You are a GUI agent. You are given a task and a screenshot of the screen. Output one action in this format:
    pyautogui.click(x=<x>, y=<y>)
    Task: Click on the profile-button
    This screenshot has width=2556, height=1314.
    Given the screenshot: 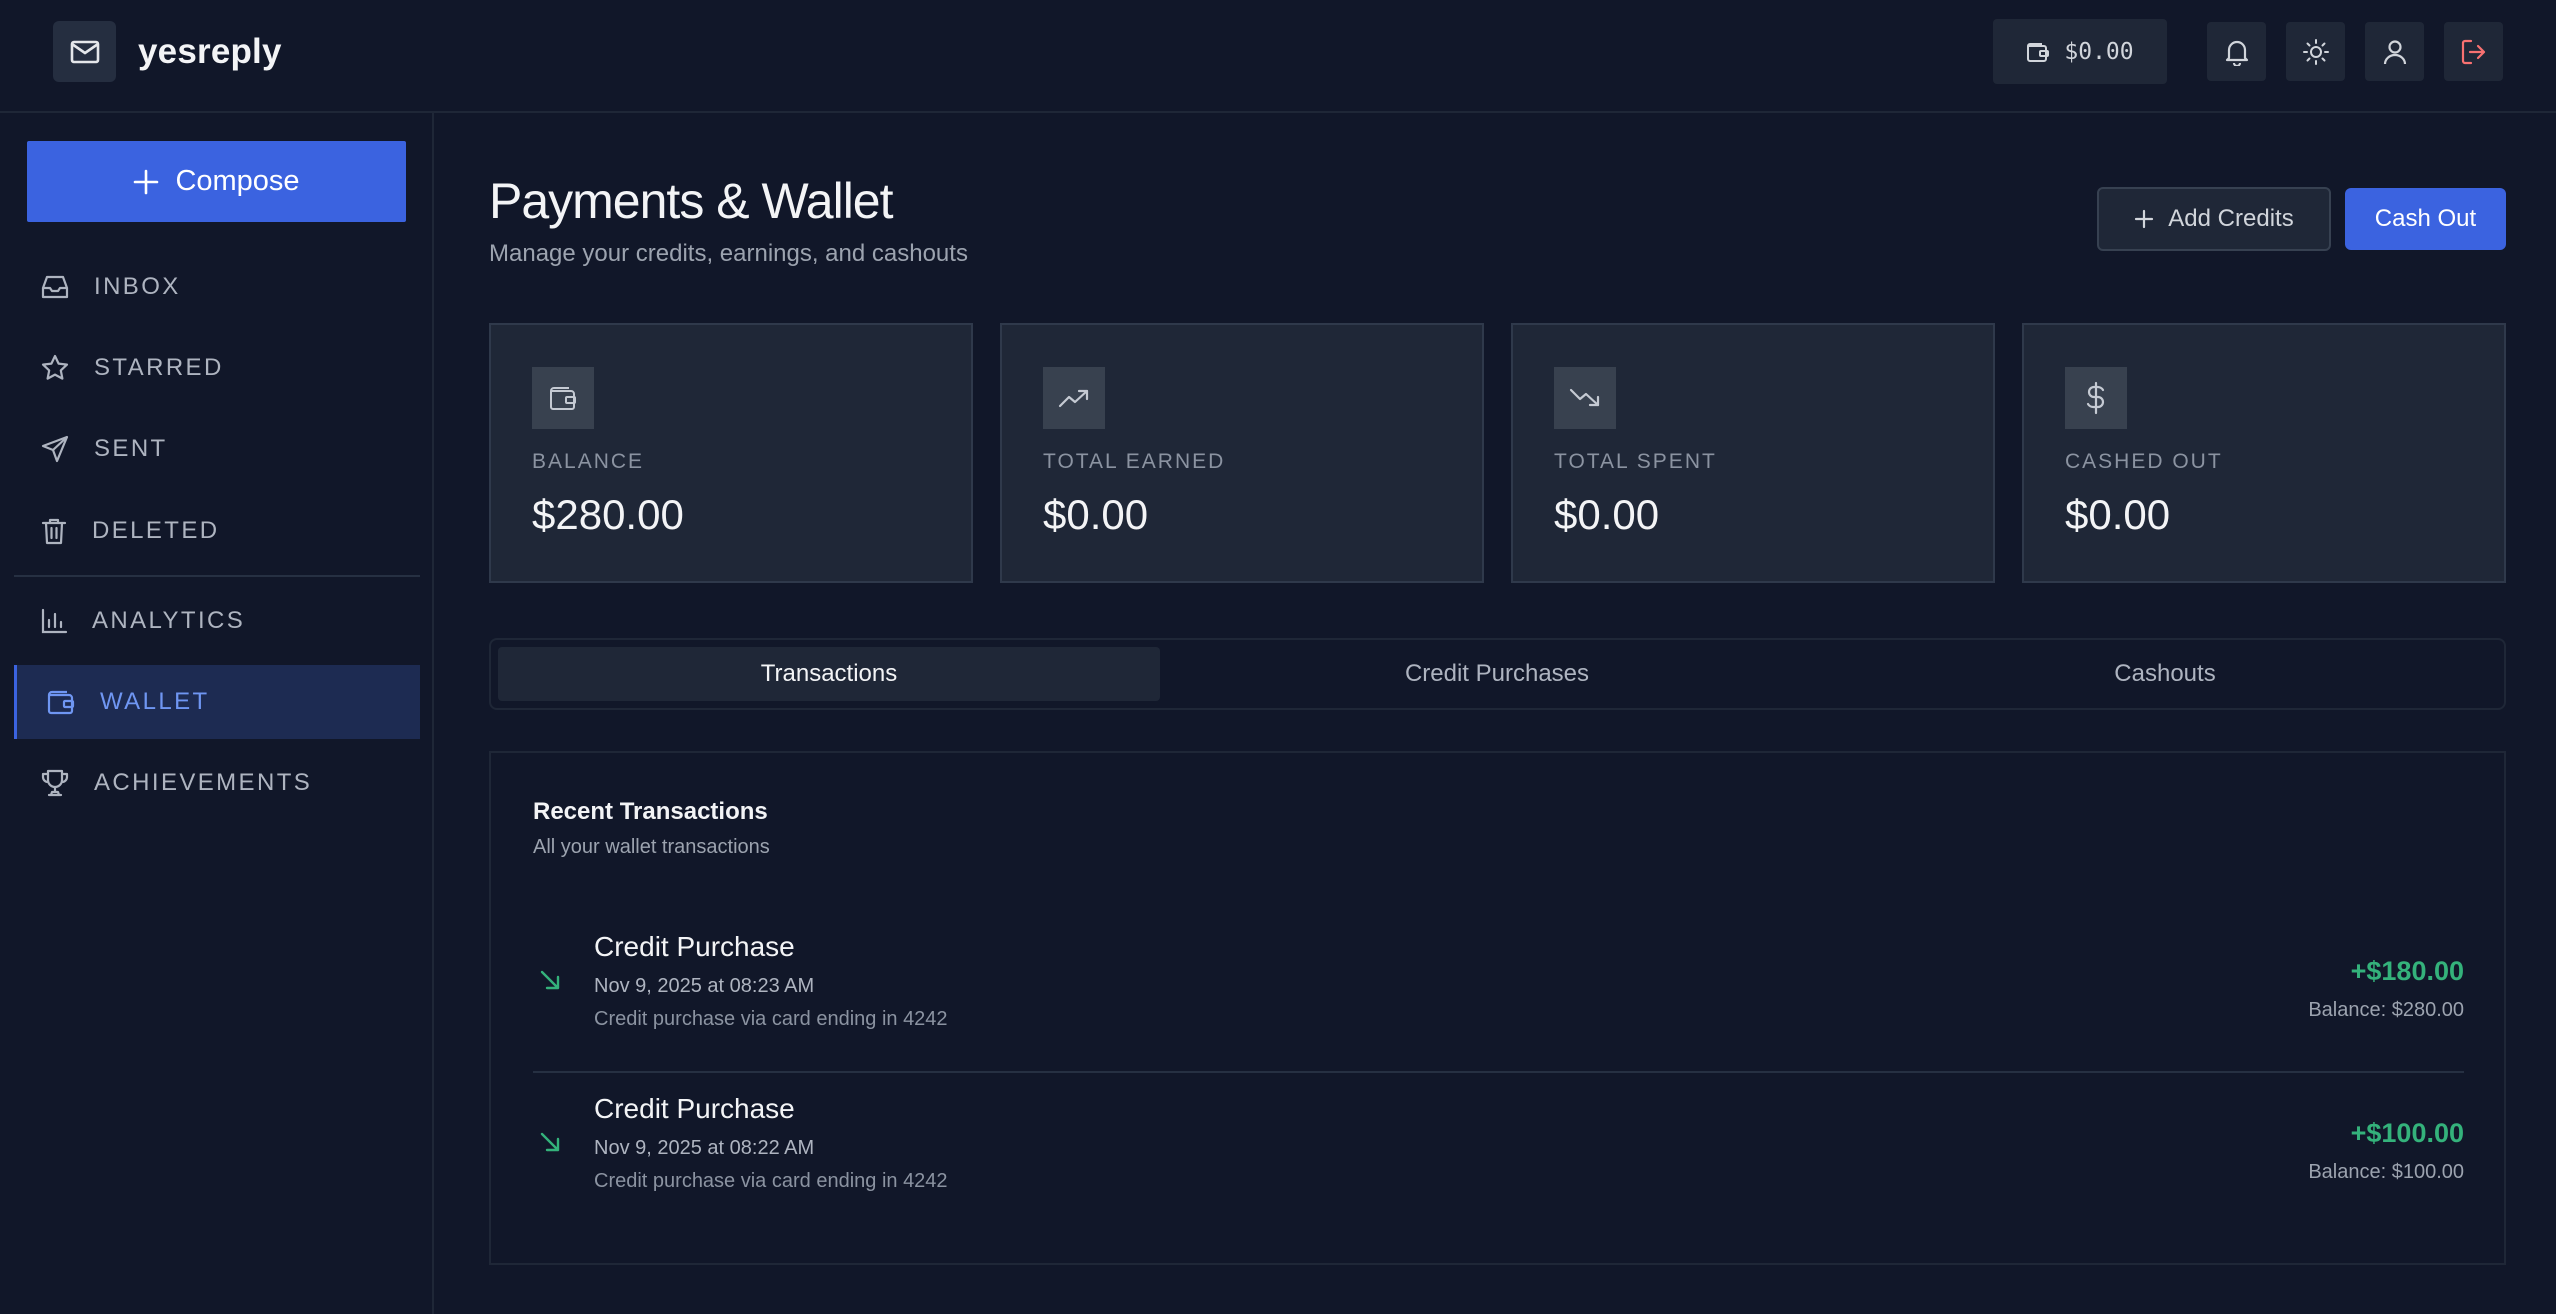 What is the action you would take?
    pyautogui.click(x=2394, y=51)
    